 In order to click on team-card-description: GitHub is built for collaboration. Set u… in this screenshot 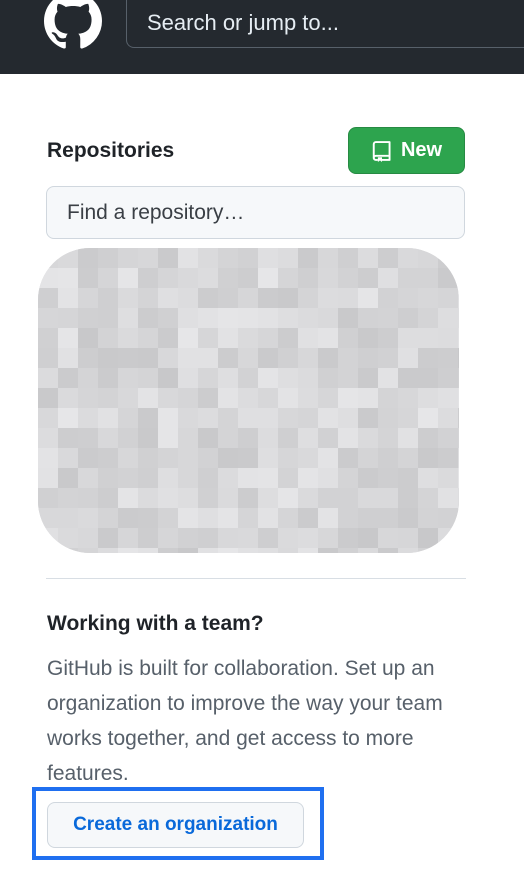, I will do `click(245, 721)`.